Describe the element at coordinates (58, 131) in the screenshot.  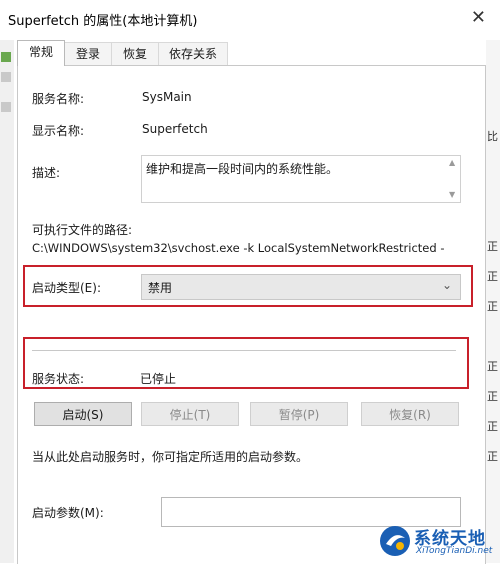
I see `display-name-label: 显示名称:` at that location.